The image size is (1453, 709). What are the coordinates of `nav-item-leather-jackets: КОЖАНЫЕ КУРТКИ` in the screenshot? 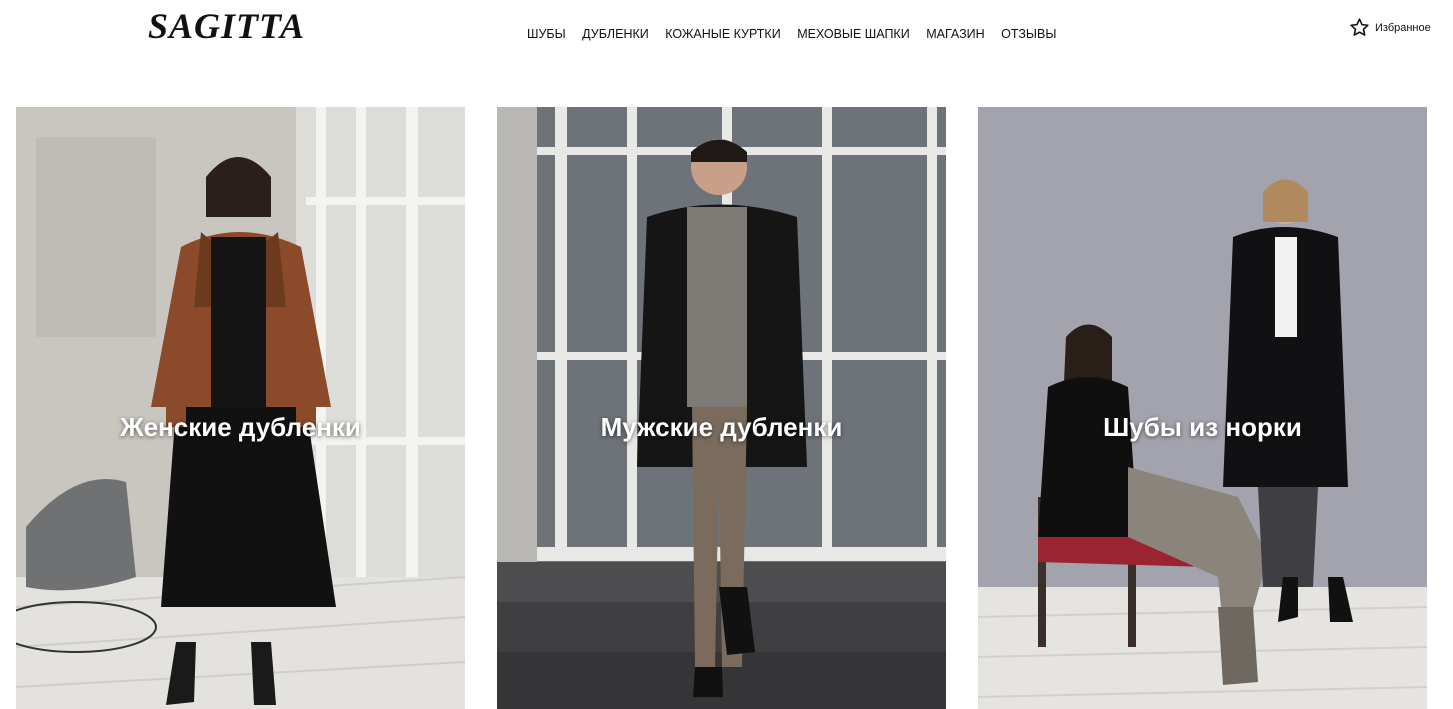 It's located at (722, 34).